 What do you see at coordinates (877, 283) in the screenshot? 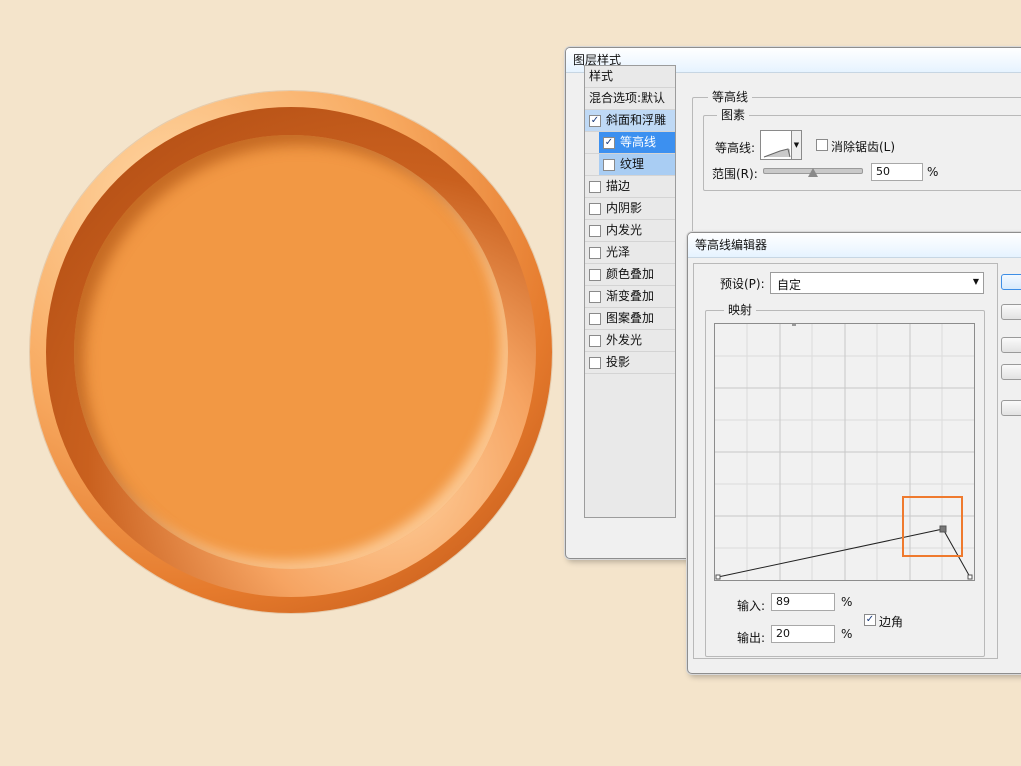
I see `preset-select: 自定 ▼` at bounding box center [877, 283].